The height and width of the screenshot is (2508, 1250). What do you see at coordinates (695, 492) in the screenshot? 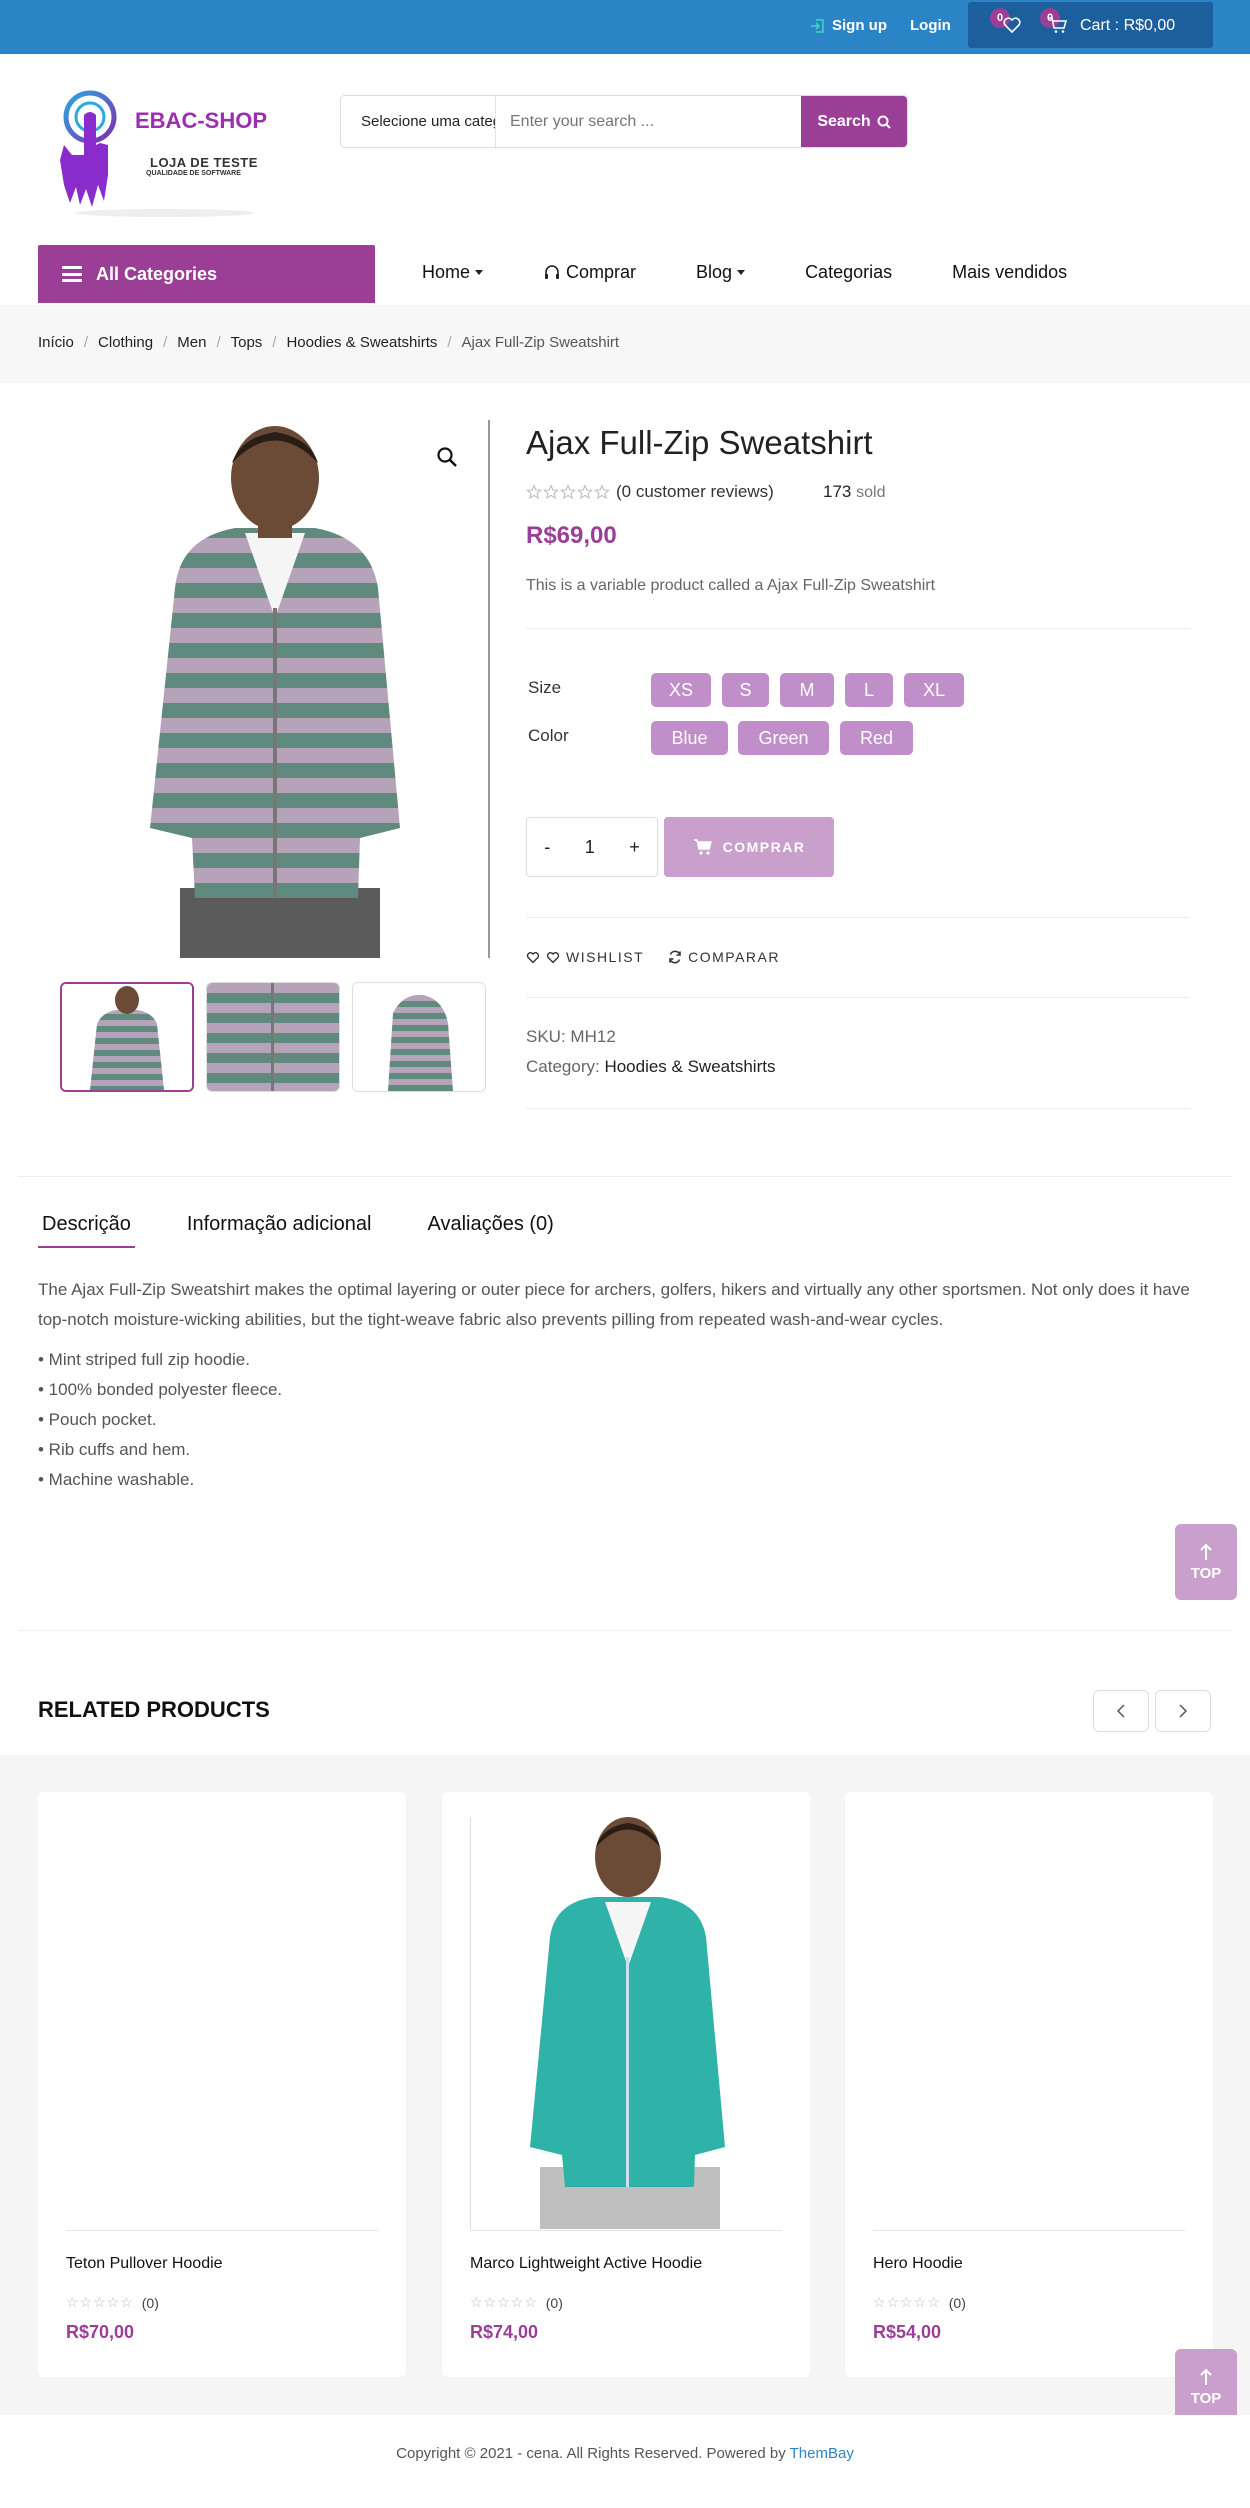
I see `review-count-link: (0 customer reviews)` at bounding box center [695, 492].